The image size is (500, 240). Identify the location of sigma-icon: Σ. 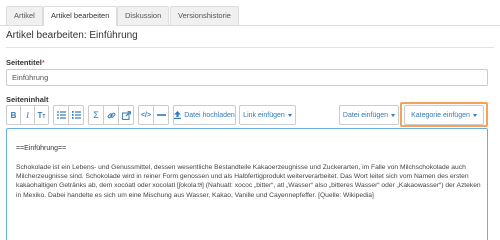
(96, 115).